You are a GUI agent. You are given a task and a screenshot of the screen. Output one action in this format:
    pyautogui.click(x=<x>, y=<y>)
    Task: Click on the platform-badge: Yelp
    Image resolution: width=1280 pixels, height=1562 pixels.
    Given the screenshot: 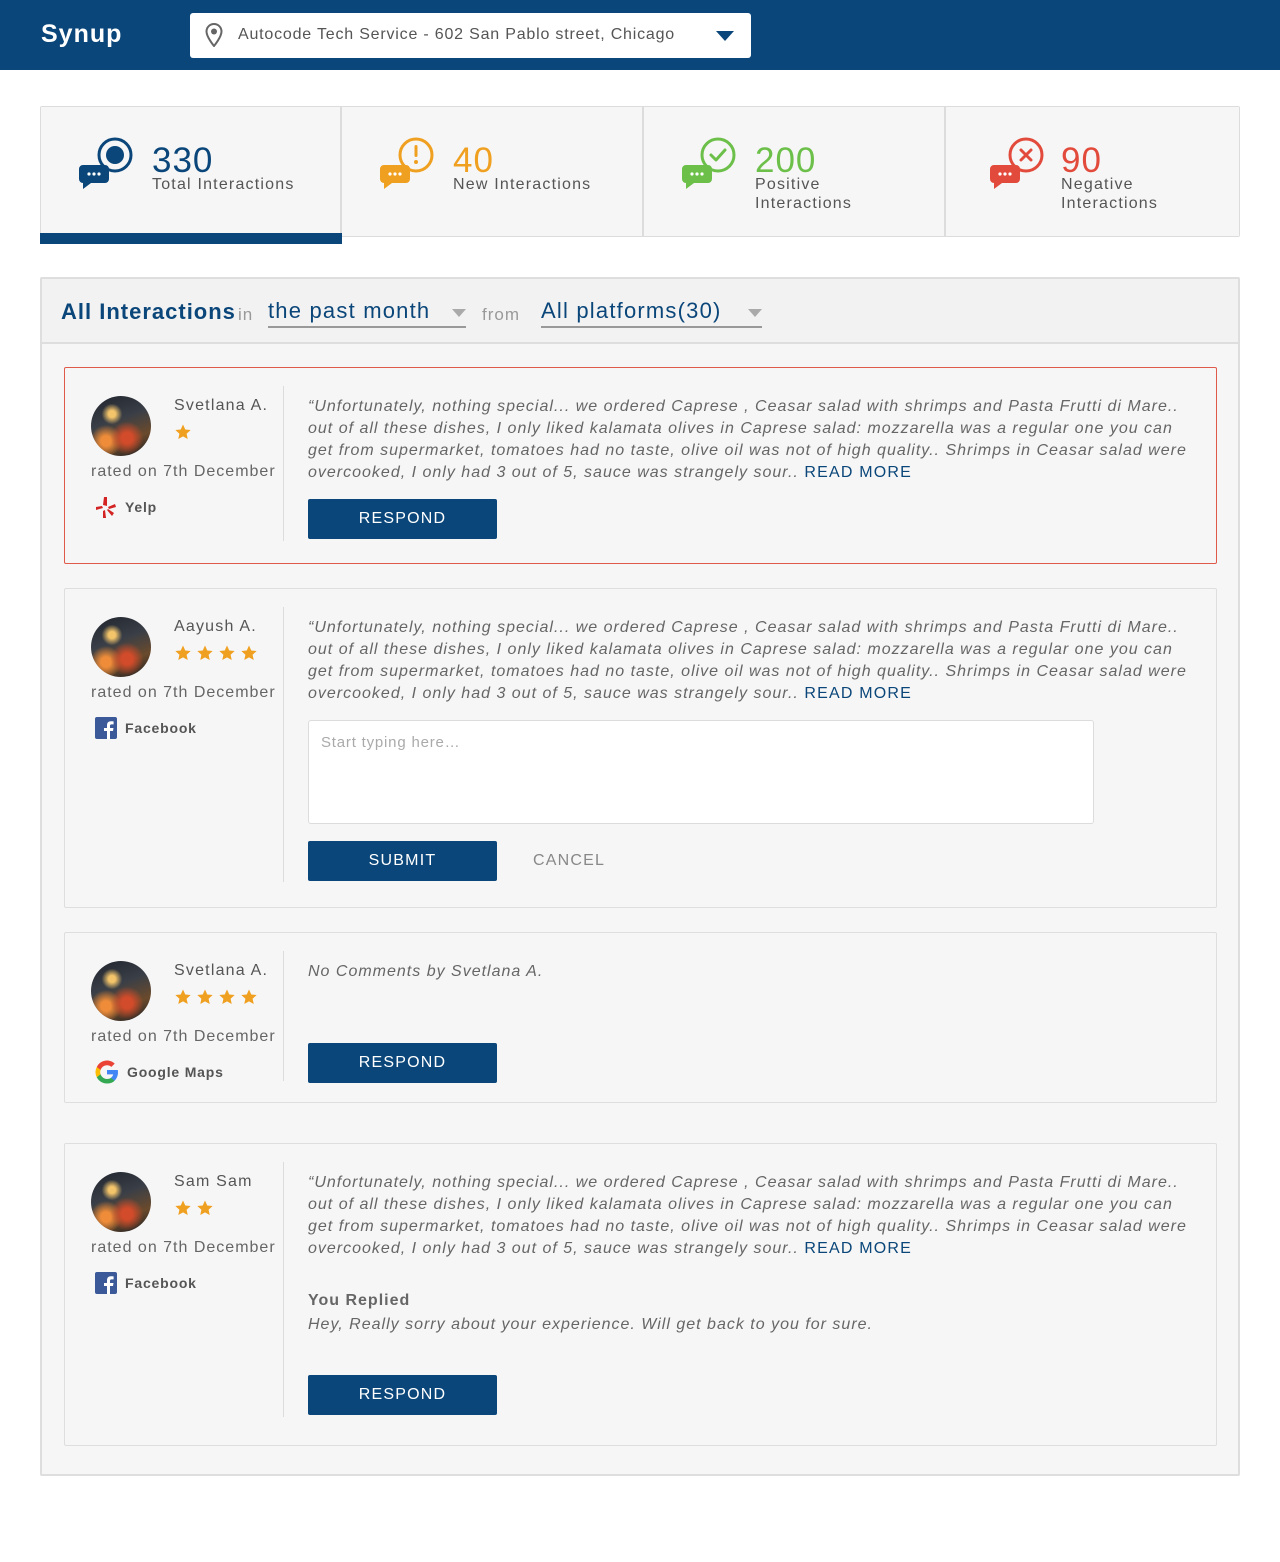 What is the action you would take?
    pyautogui.click(x=126, y=507)
    